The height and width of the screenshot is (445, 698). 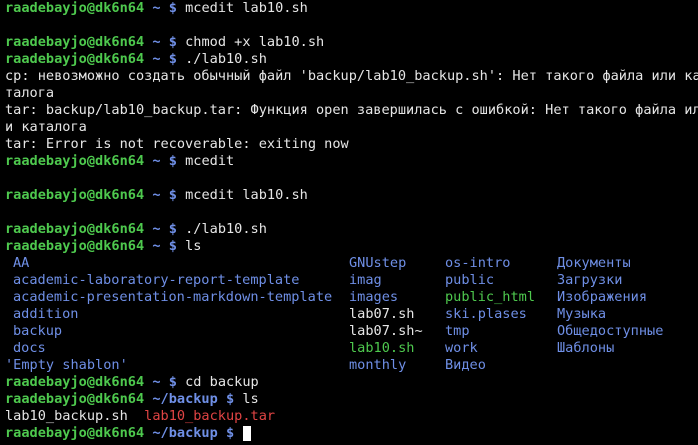 I want to click on prompt-line: raadebayjo@dk6n64 ~ $ mcedit, so click(x=351, y=161).